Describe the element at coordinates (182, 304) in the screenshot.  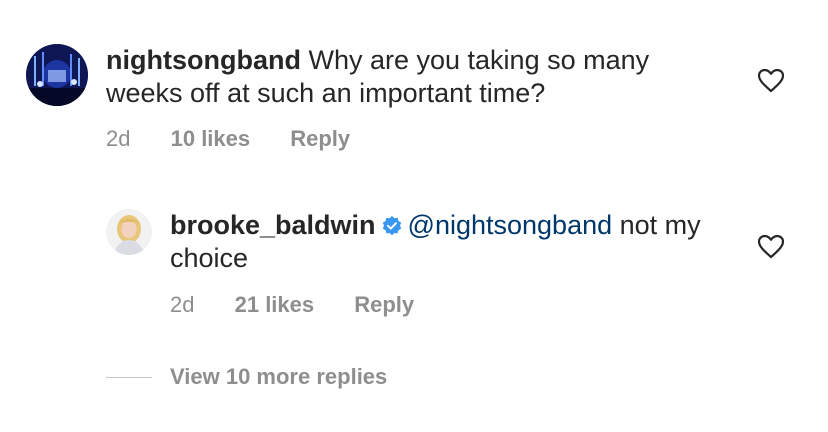
I see `reply-time: 2d` at that location.